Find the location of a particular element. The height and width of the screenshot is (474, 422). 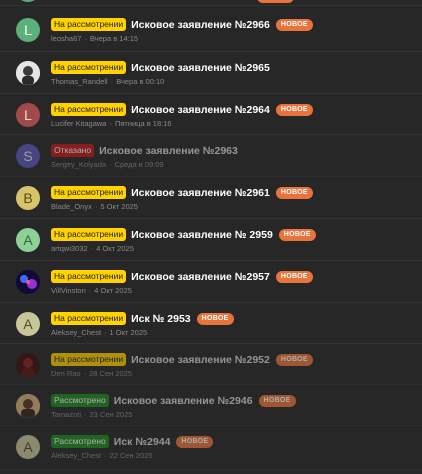

thread-meta: Lucifer Kitagawa · Пятница в 18:16 is located at coordinates (111, 123).